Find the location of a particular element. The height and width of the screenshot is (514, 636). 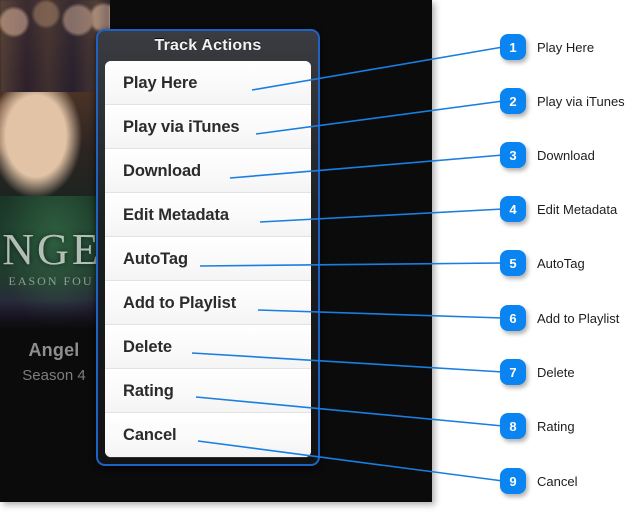

media-subtitle: Season 4 is located at coordinates (54, 375).